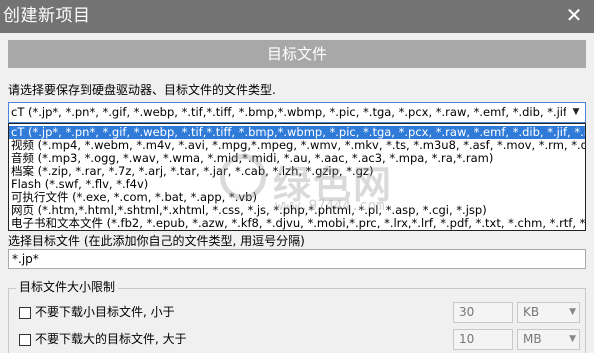  Describe the element at coordinates (297, 197) in the screenshot. I see `dropdown-option-executables: 可执行文件 (*.exe, *.com, *.bat, *.app, *.vb)` at that location.